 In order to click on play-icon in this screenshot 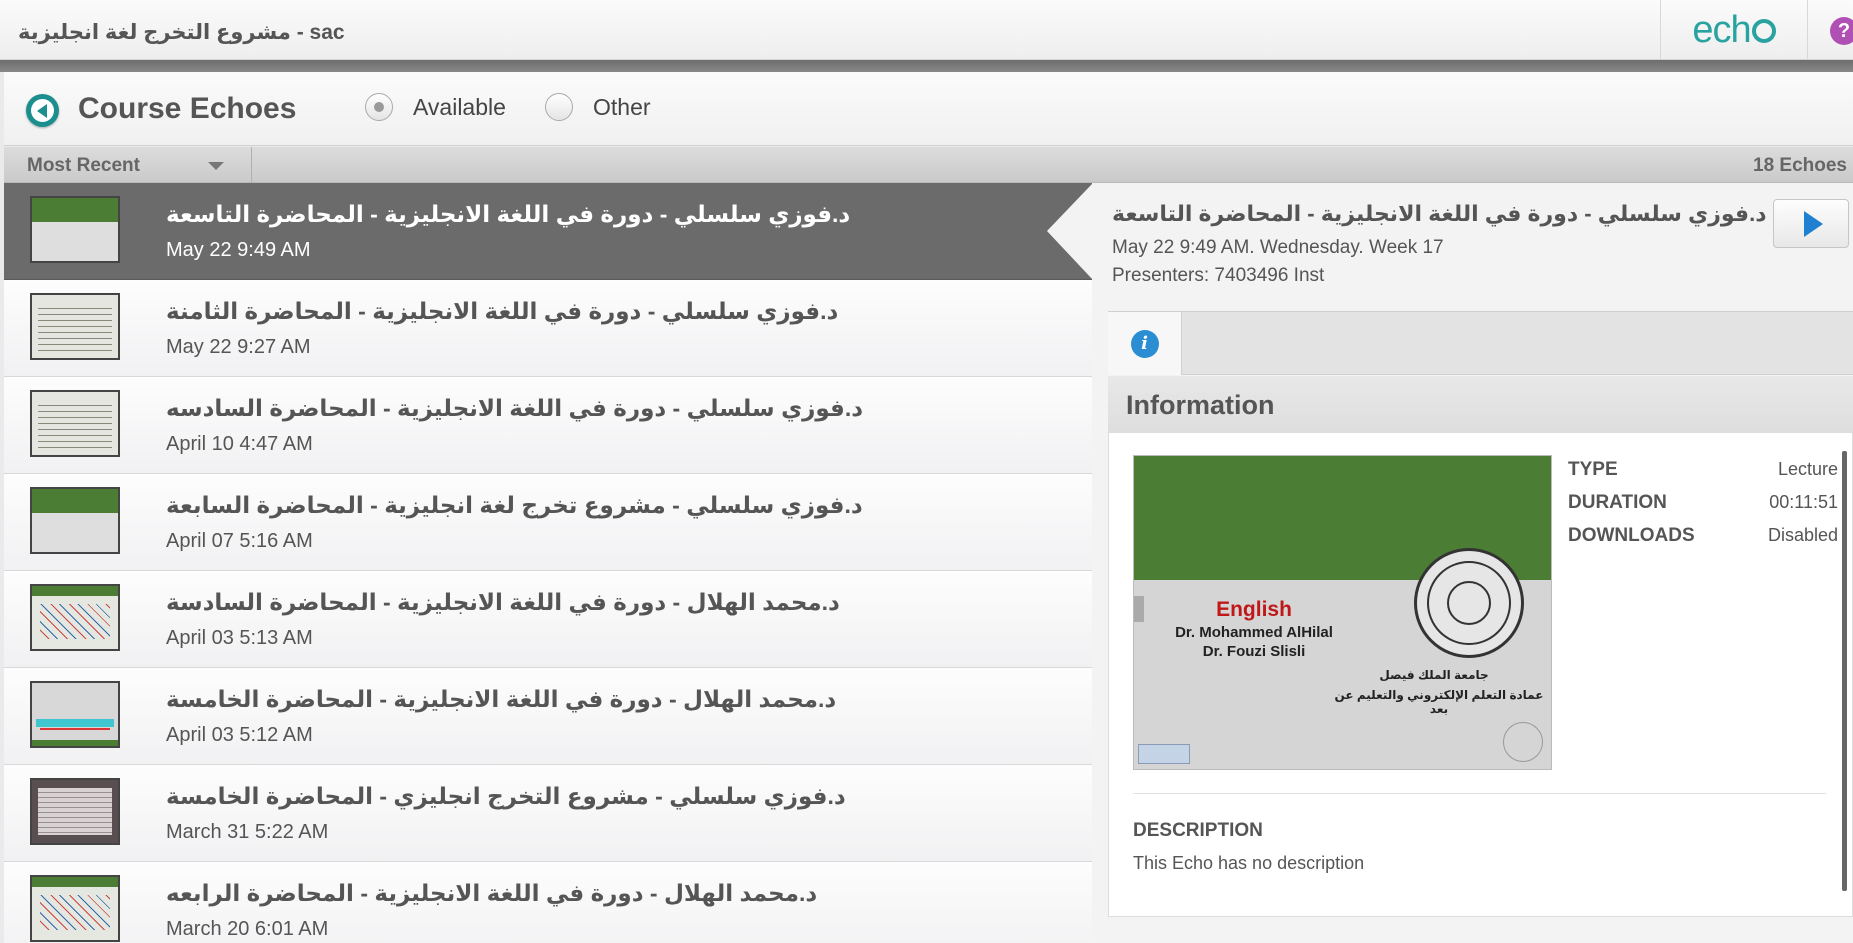, I will do `click(1813, 223)`.